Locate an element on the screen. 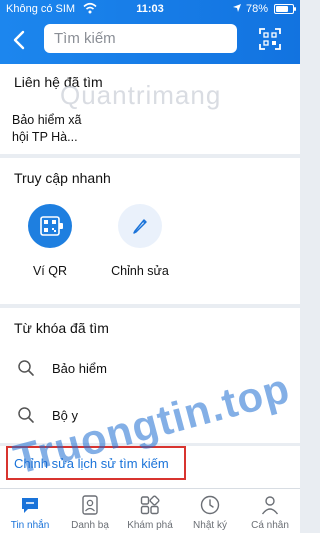 The height and width of the screenshot is (533, 320). location-icon is located at coordinates (237, 8).